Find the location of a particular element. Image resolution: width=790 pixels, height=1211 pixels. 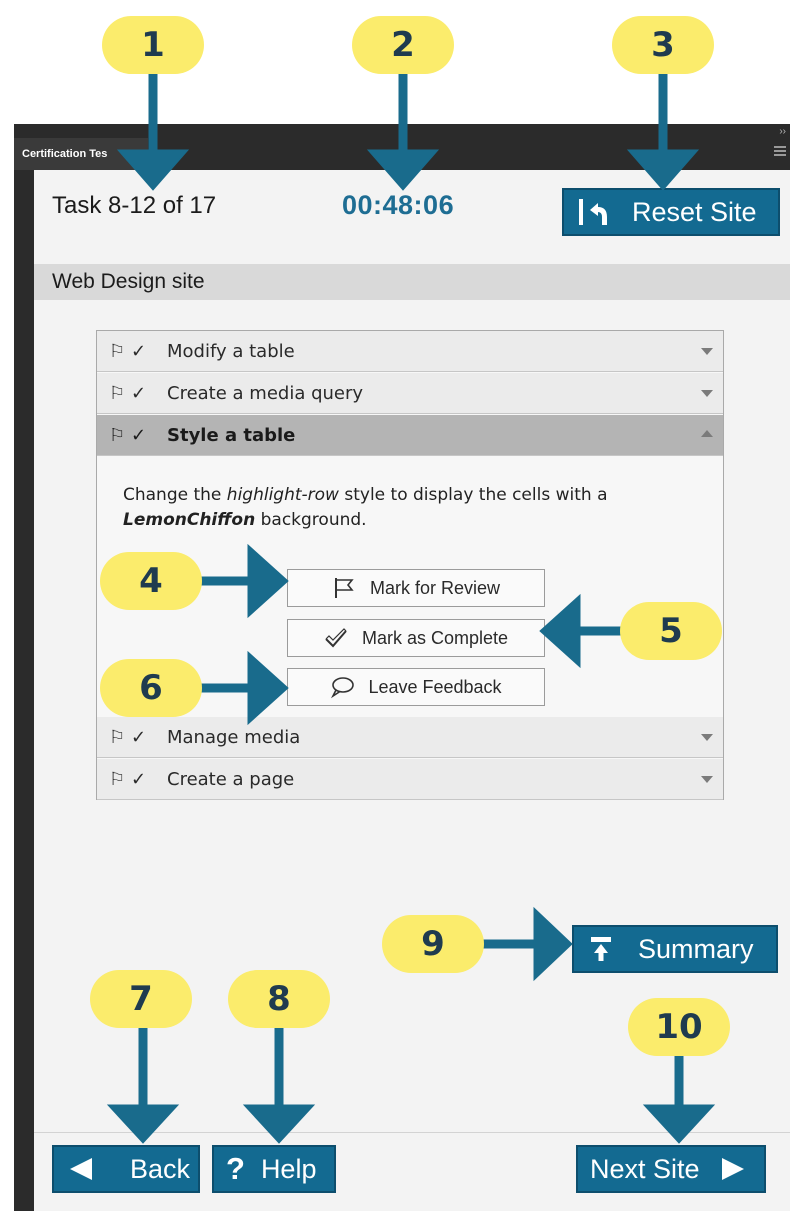

panel-tab: Certification Tes is located at coordinates (81, 154).